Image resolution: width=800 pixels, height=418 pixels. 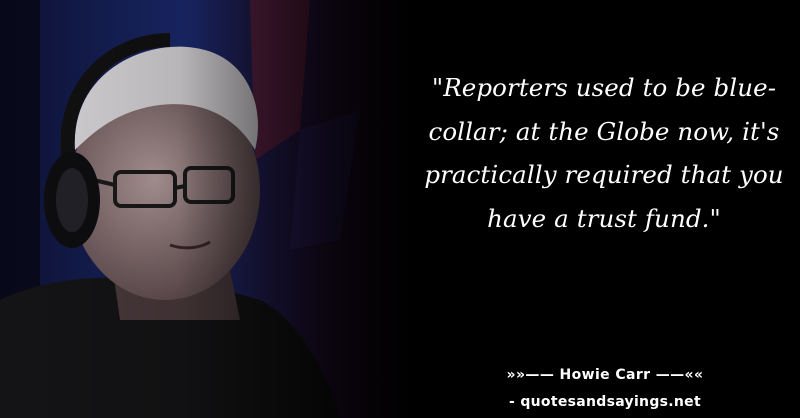 What do you see at coordinates (605, 375) in the screenshot?
I see `author-attribution: »»—— Howie Carr ——««` at bounding box center [605, 375].